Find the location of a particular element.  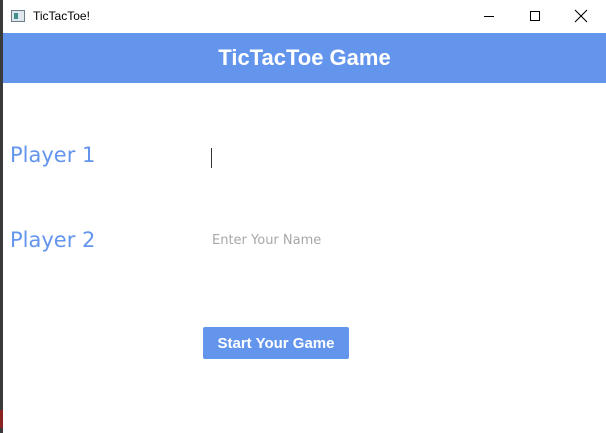

text-caret is located at coordinates (211, 158).